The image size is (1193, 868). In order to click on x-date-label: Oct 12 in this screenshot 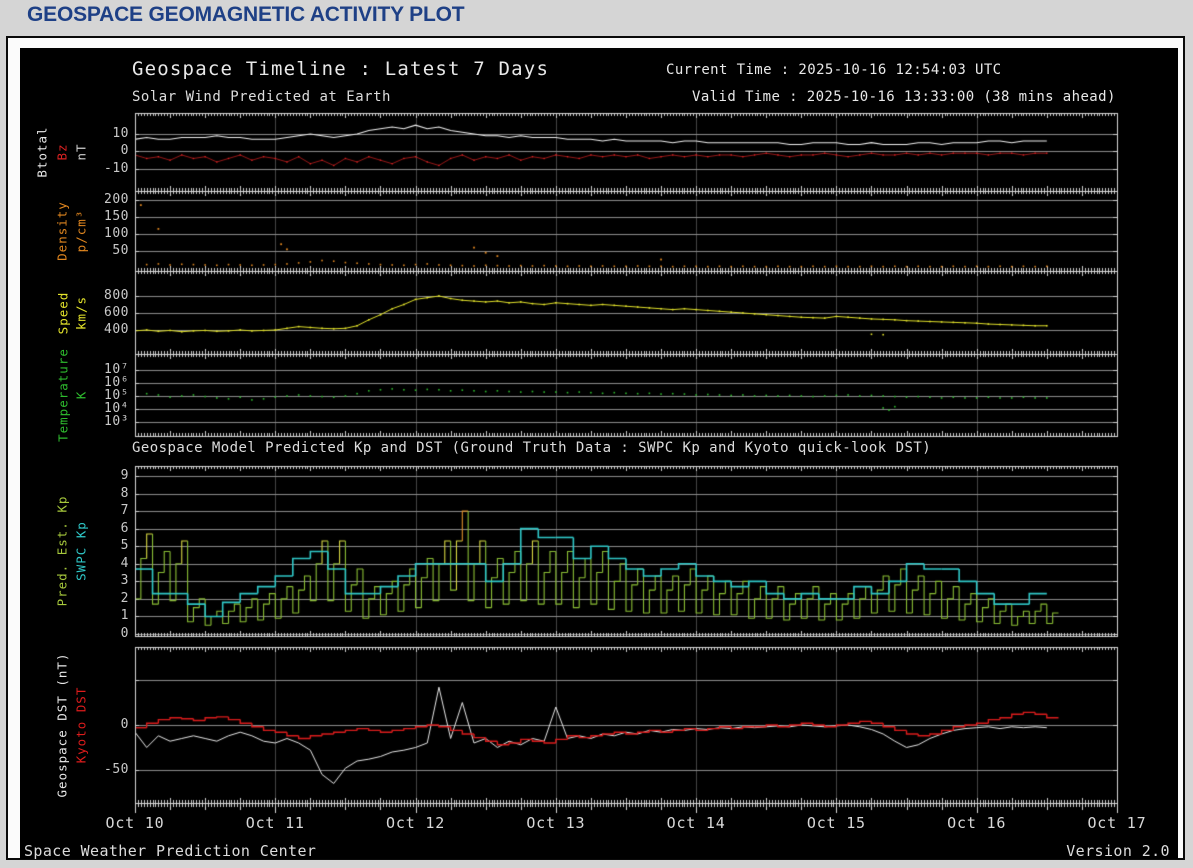, I will do `click(416, 823)`.